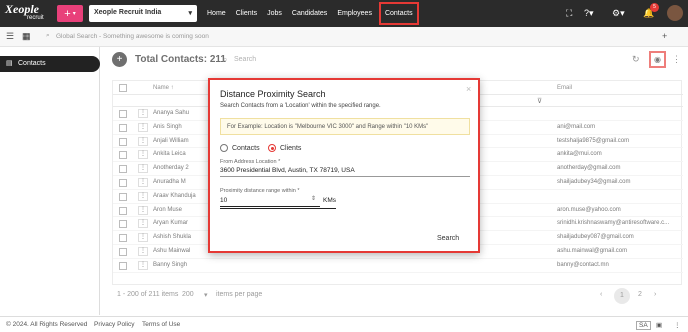 This screenshot has width=688, height=332. Describe the element at coordinates (272, 148) in the screenshot. I see `radio-circle-selected` at that location.